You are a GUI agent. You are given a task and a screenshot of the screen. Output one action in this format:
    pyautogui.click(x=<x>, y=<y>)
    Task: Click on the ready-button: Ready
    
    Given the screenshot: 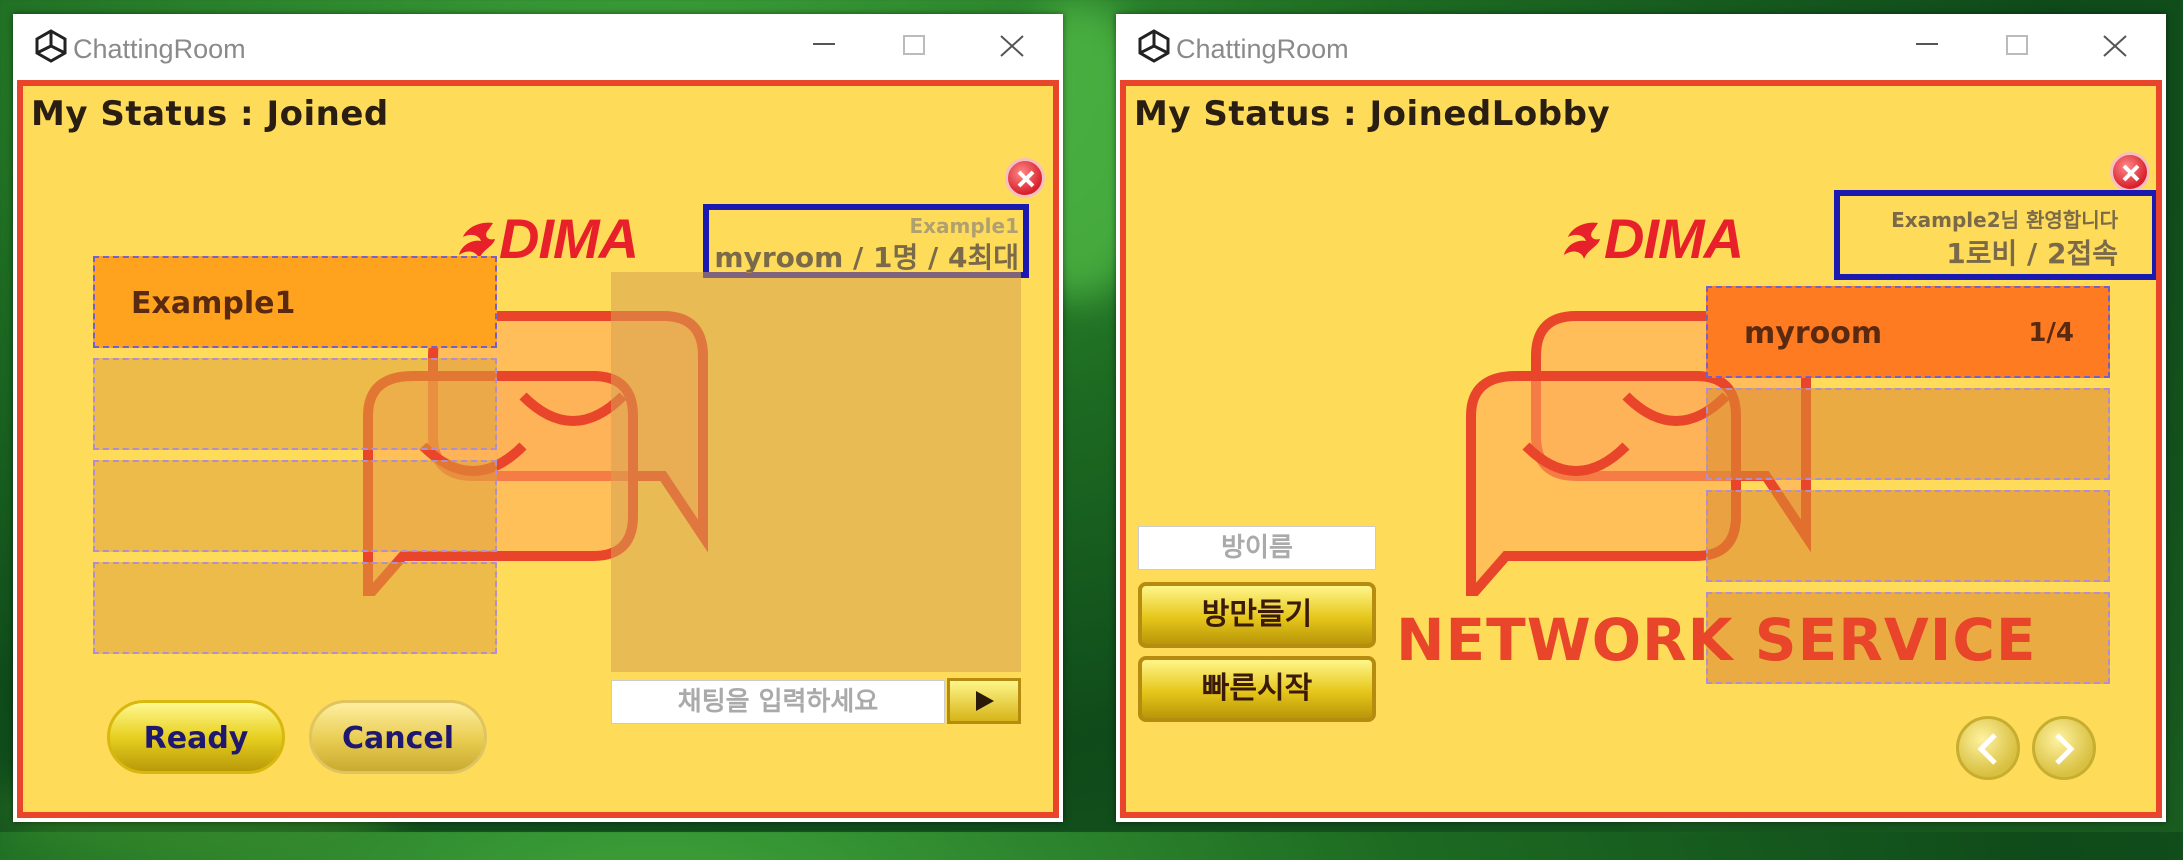 What is the action you would take?
    pyautogui.click(x=196, y=737)
    